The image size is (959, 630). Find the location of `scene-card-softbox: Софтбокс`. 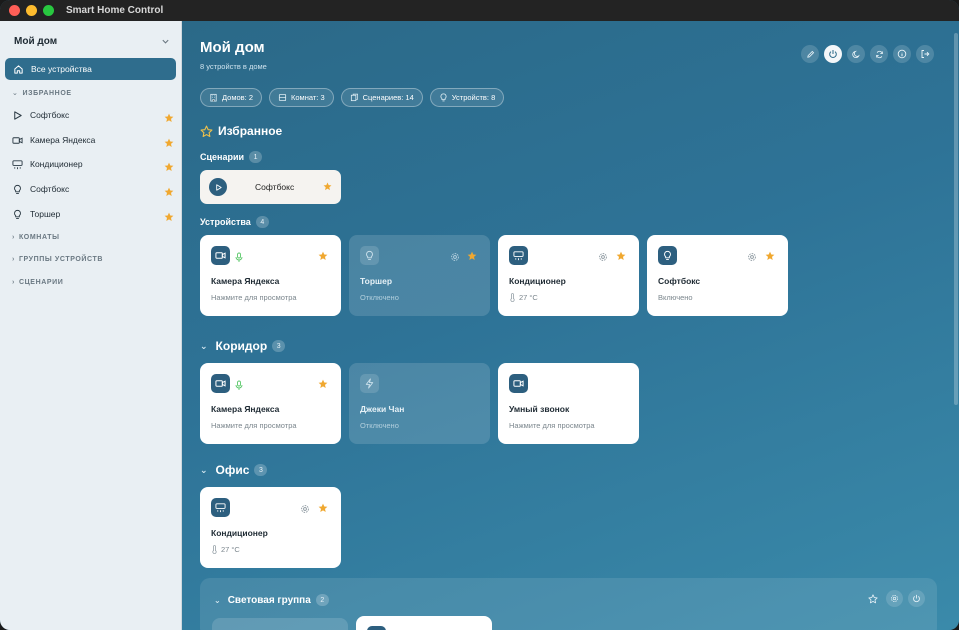

scene-card-softbox: Софтбокс is located at coordinates (270, 187).